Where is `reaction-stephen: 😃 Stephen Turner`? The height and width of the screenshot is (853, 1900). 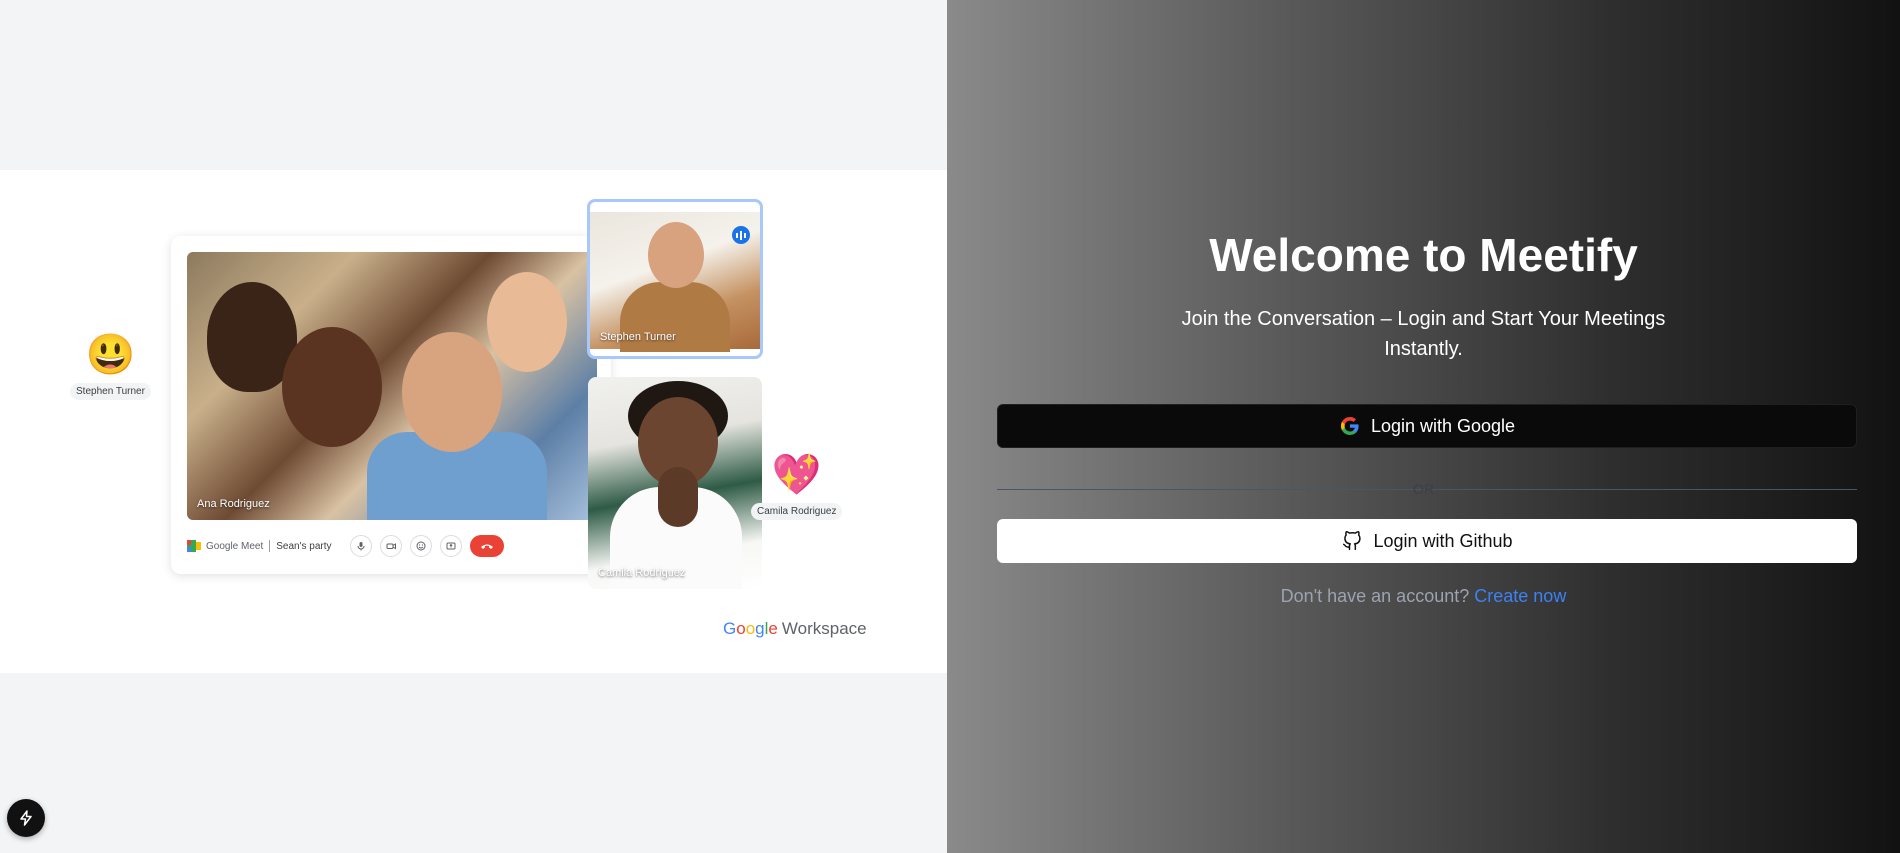
reaction-stephen: 😃 Stephen Turner is located at coordinates (110, 366).